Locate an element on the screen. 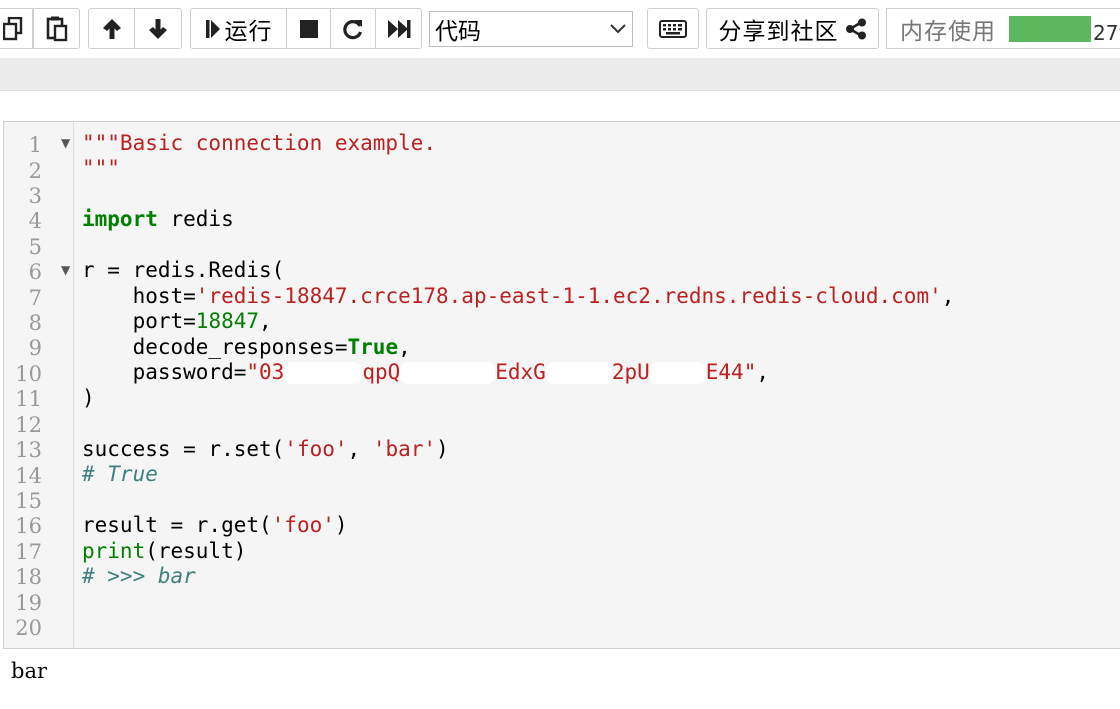 This screenshot has width=1120, height=709. code-text: redis is located at coordinates (195, 219).